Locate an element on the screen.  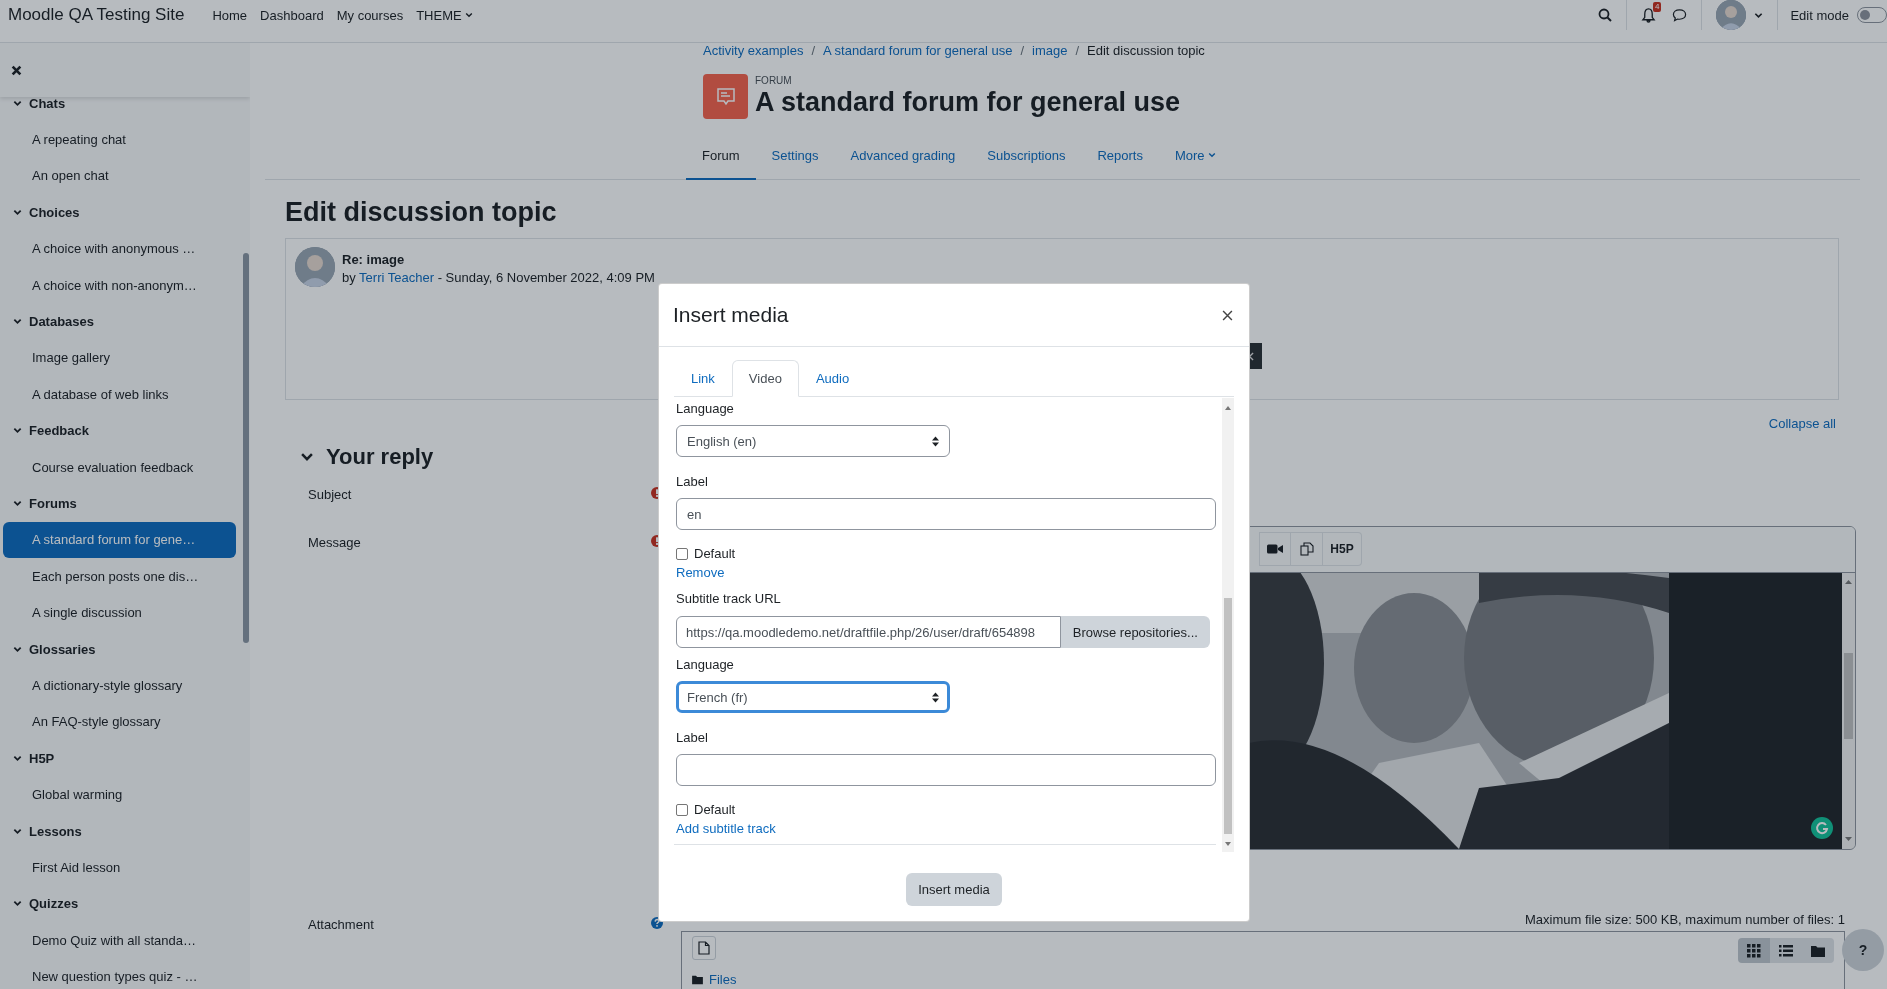
avatar is located at coordinates (1731, 15).